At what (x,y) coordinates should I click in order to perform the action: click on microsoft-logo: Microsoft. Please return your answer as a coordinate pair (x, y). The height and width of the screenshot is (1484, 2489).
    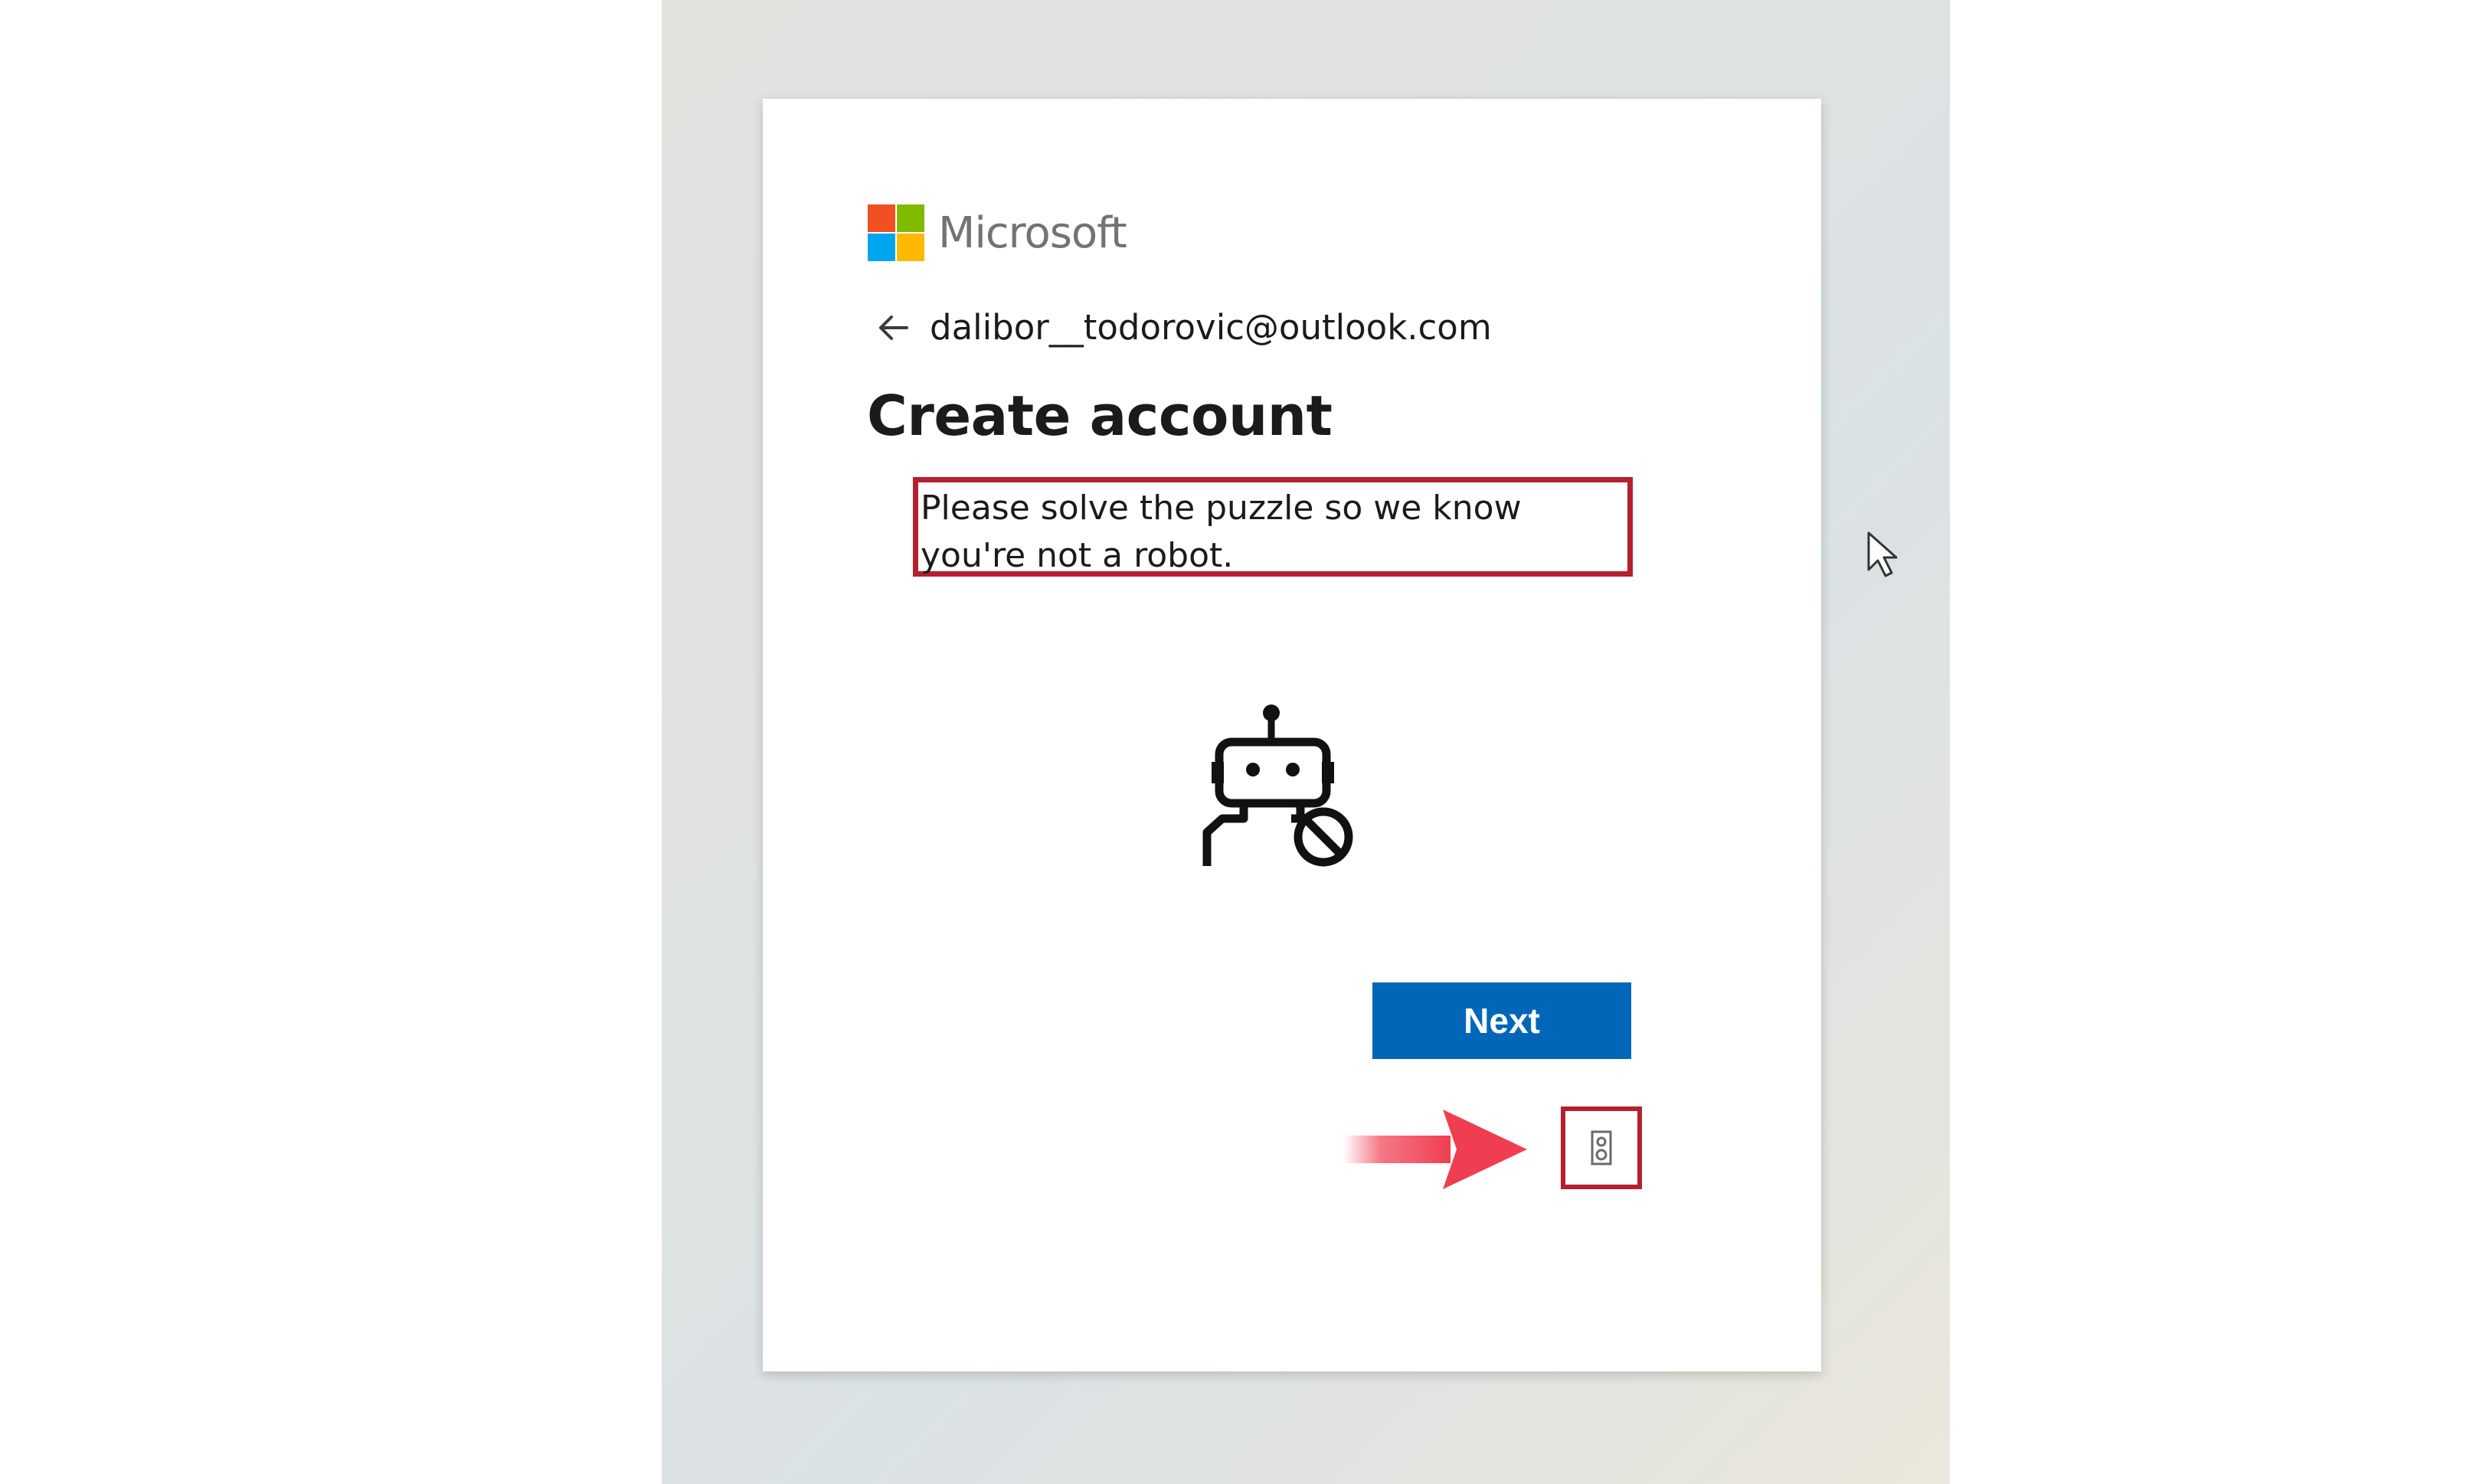
    Looking at the image, I should click on (998, 232).